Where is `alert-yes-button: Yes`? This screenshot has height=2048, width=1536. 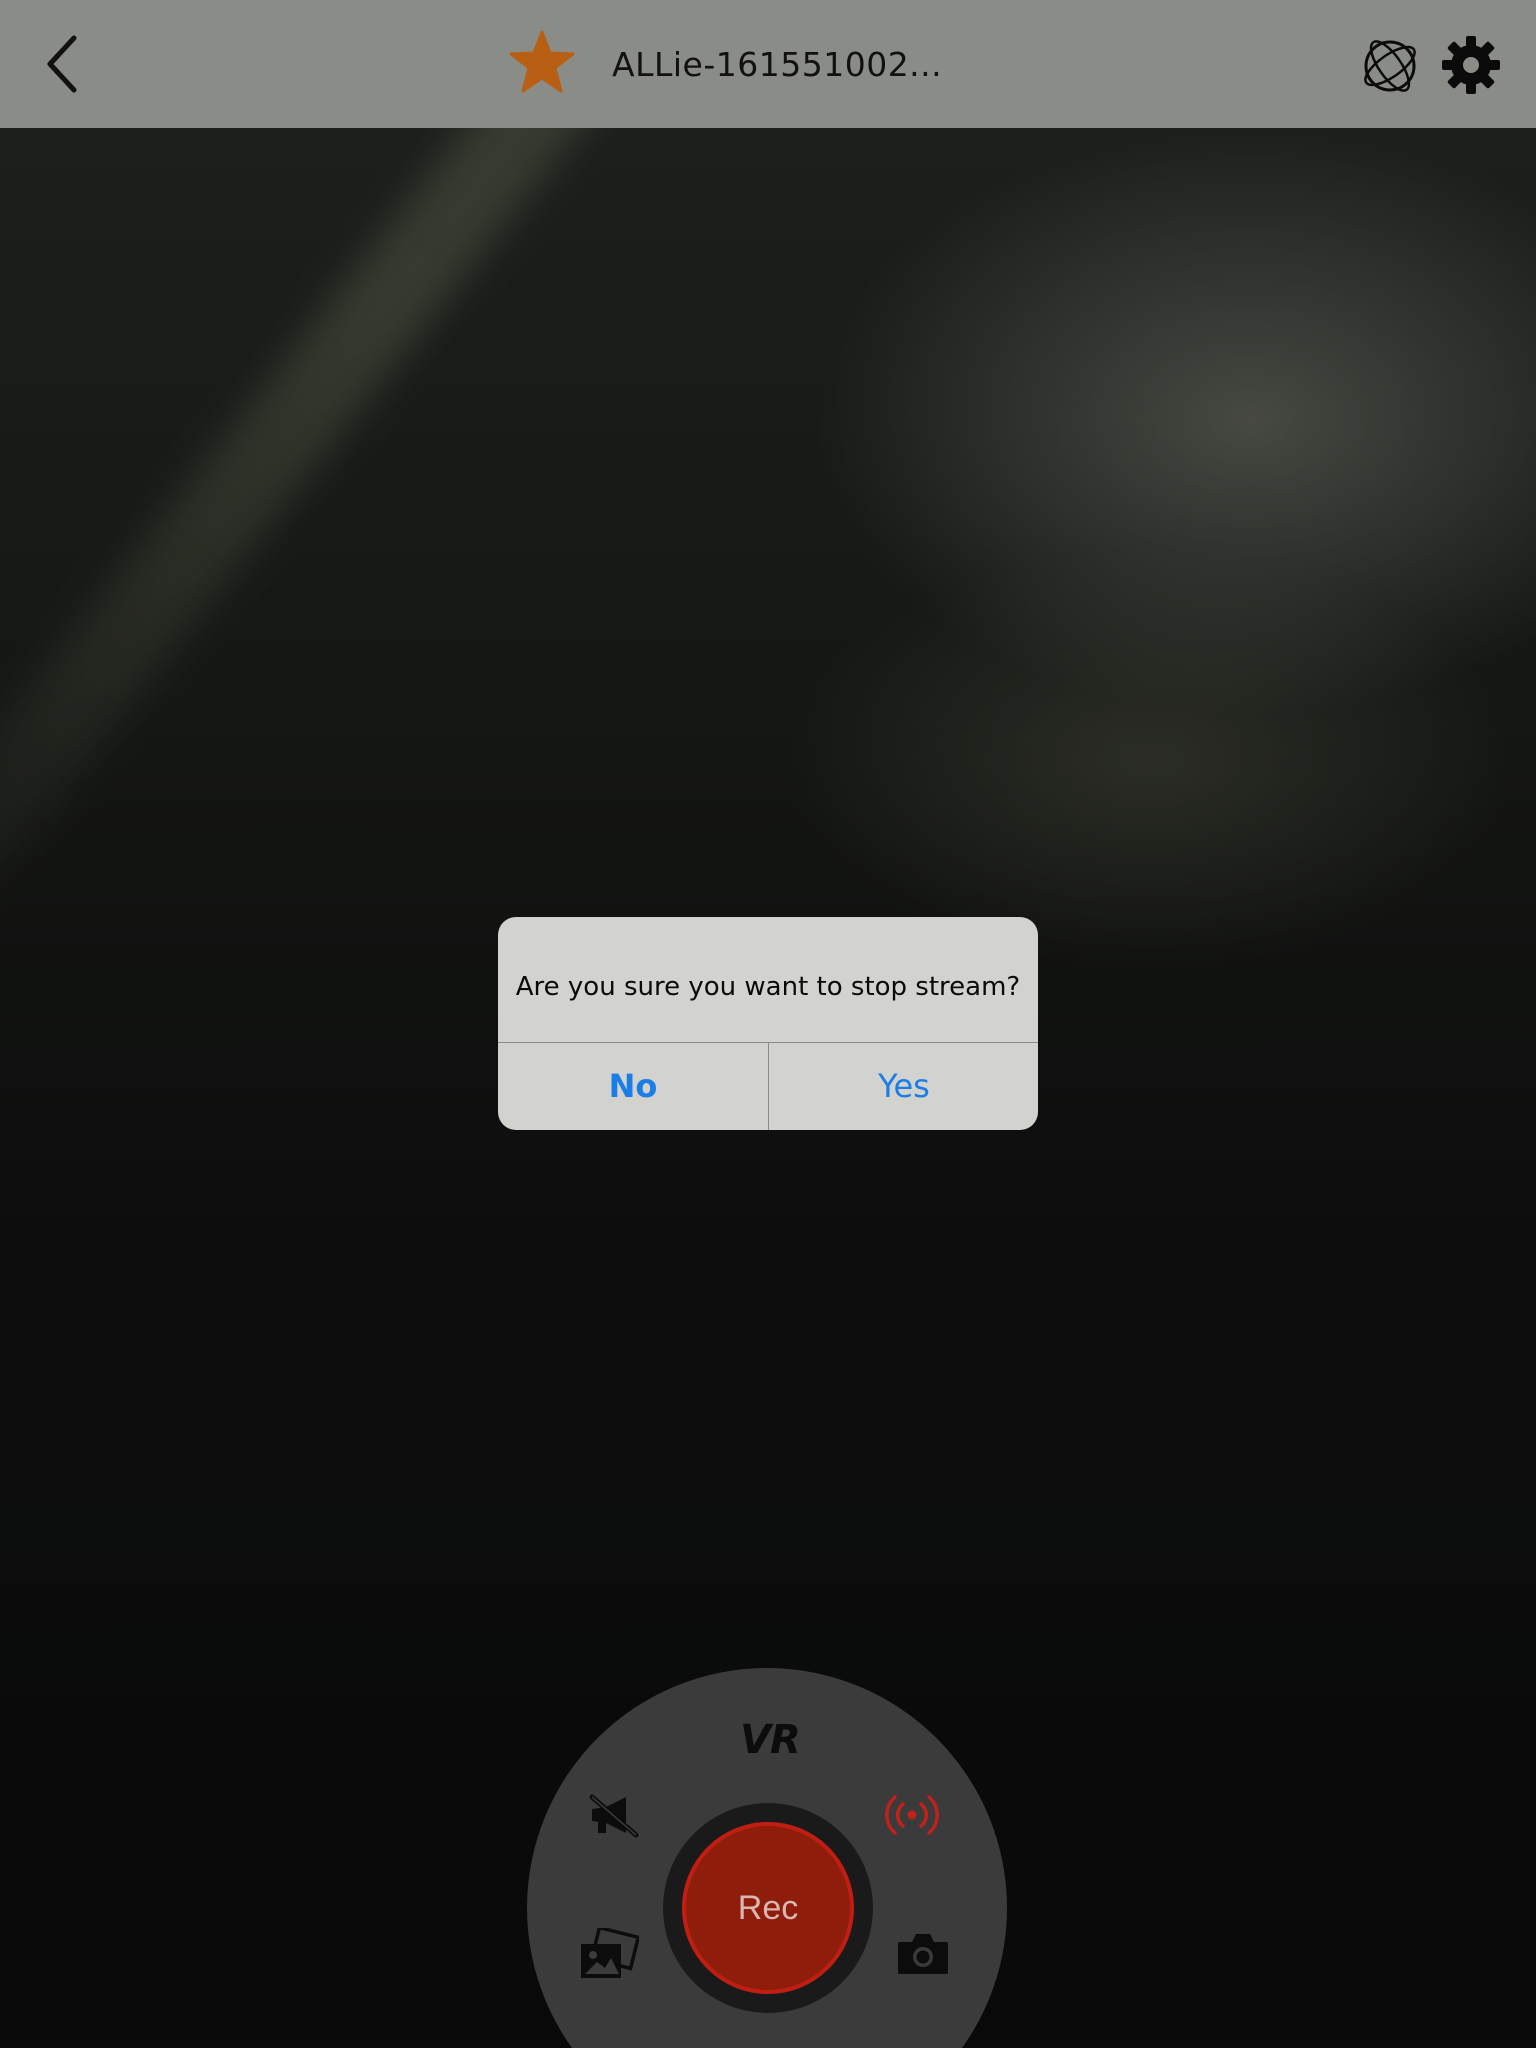 alert-yes-button: Yes is located at coordinates (903, 1086).